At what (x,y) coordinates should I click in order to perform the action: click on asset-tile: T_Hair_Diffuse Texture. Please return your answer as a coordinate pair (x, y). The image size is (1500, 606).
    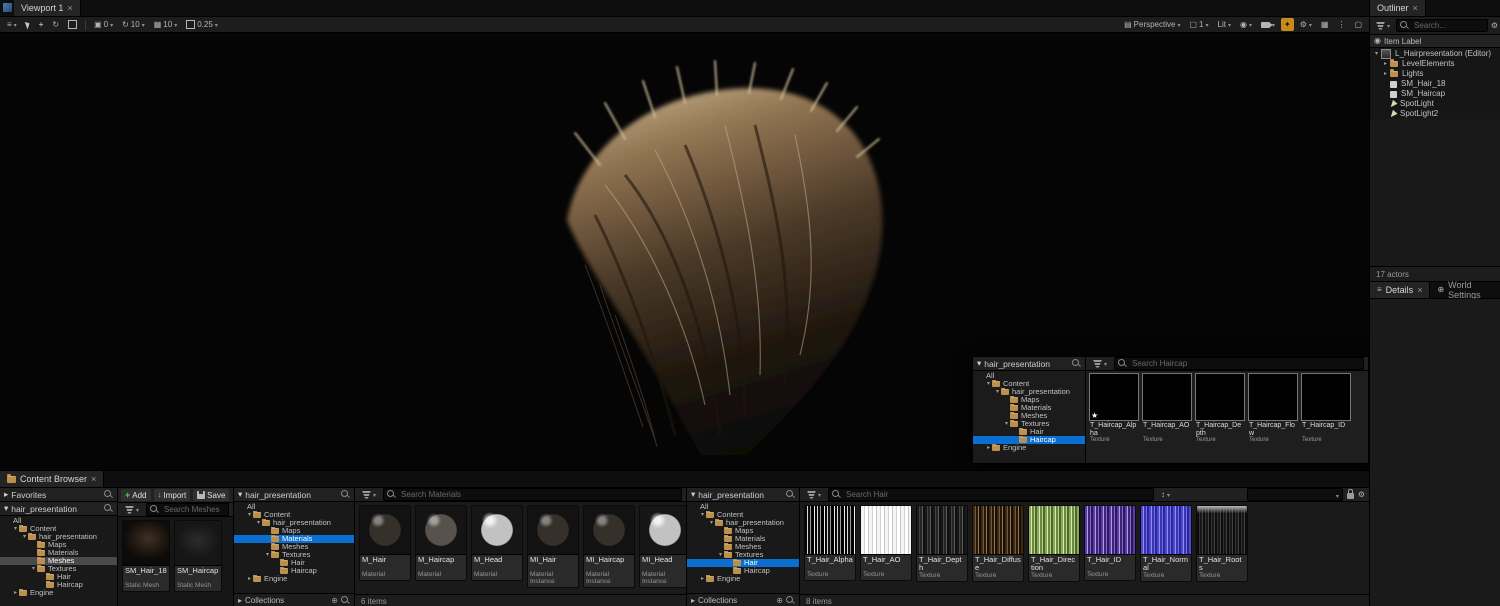
    Looking at the image, I should click on (998, 543).